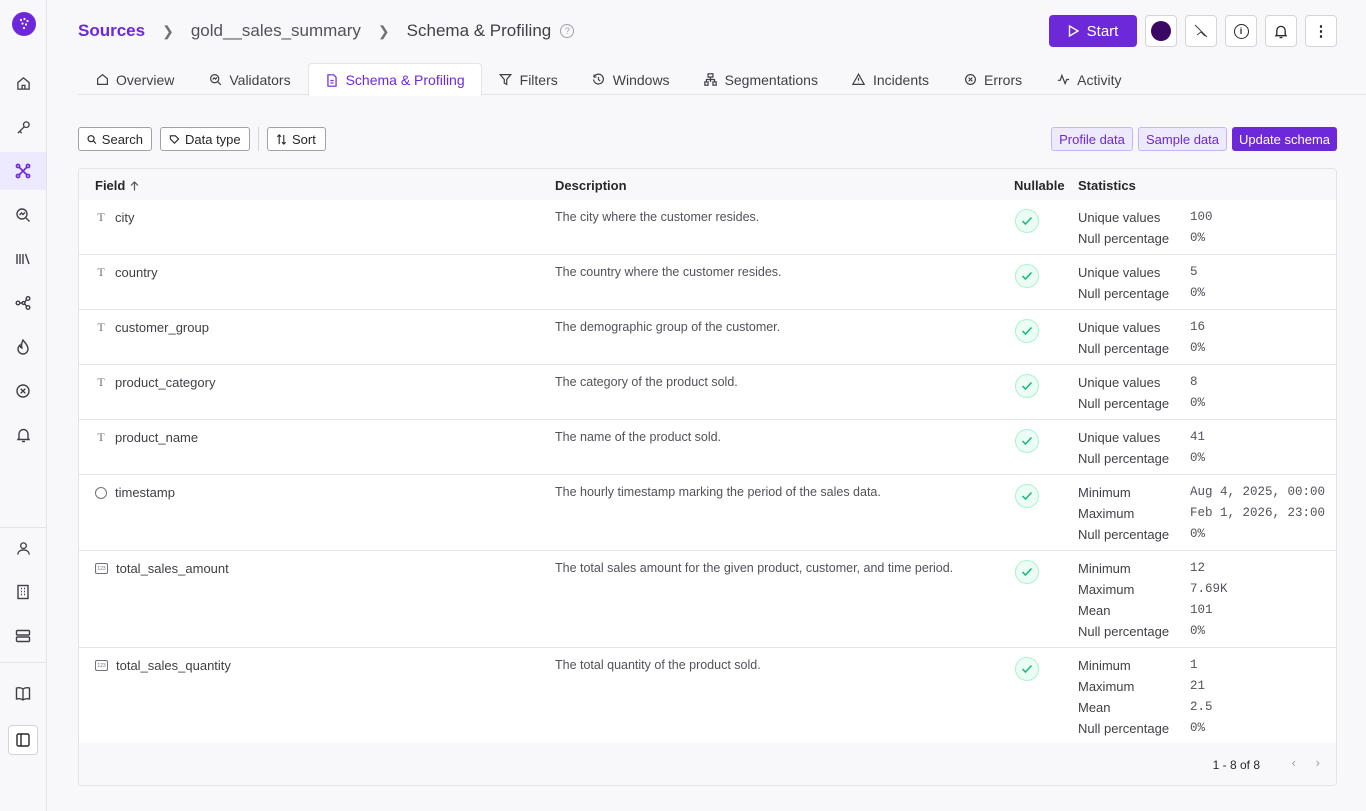 Image resolution: width=1366 pixels, height=811 pixels. I want to click on field-name: product_category, so click(165, 382).